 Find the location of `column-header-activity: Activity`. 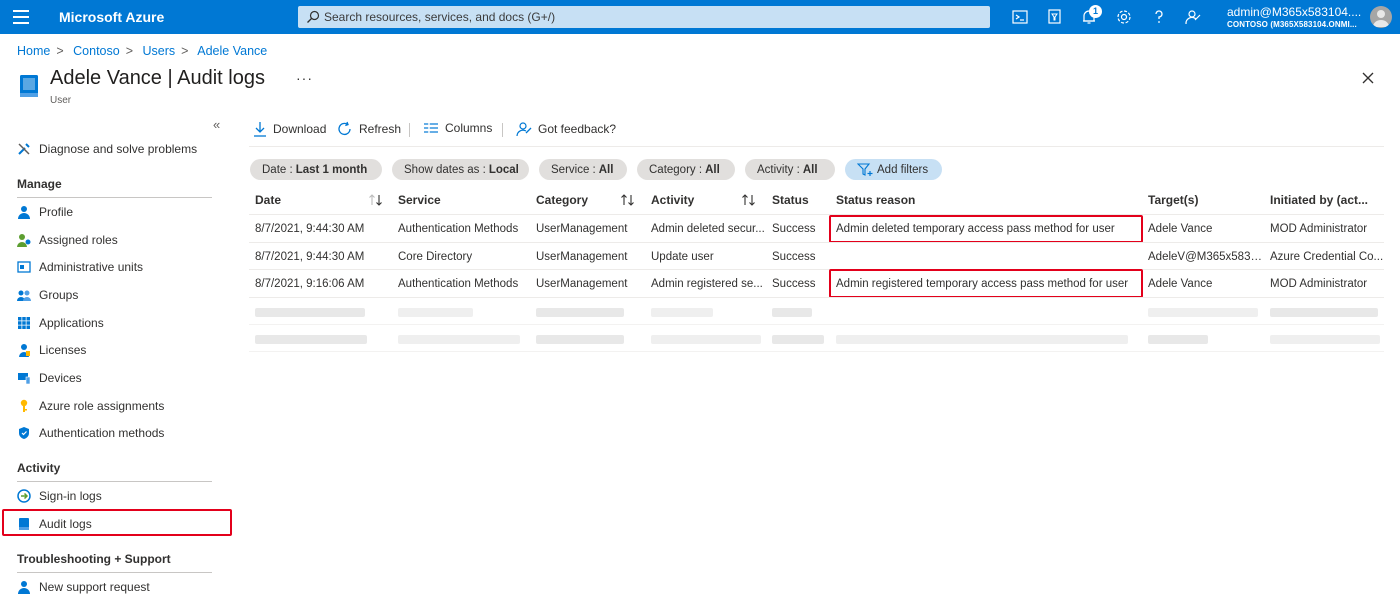

column-header-activity: Activity is located at coordinates (672, 200).